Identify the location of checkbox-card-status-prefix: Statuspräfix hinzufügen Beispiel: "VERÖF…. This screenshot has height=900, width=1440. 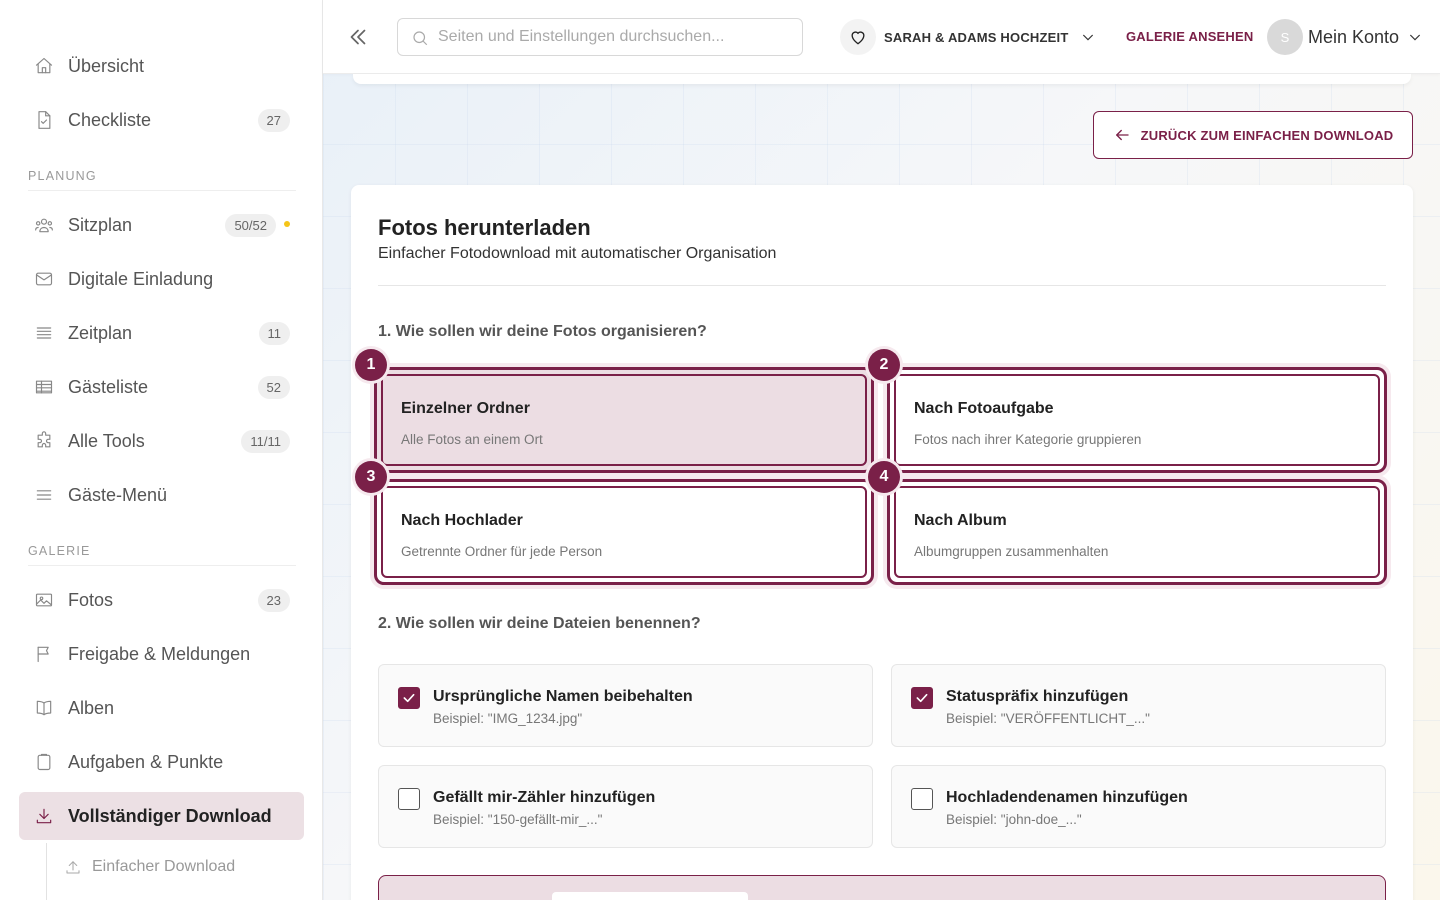
(1138, 705).